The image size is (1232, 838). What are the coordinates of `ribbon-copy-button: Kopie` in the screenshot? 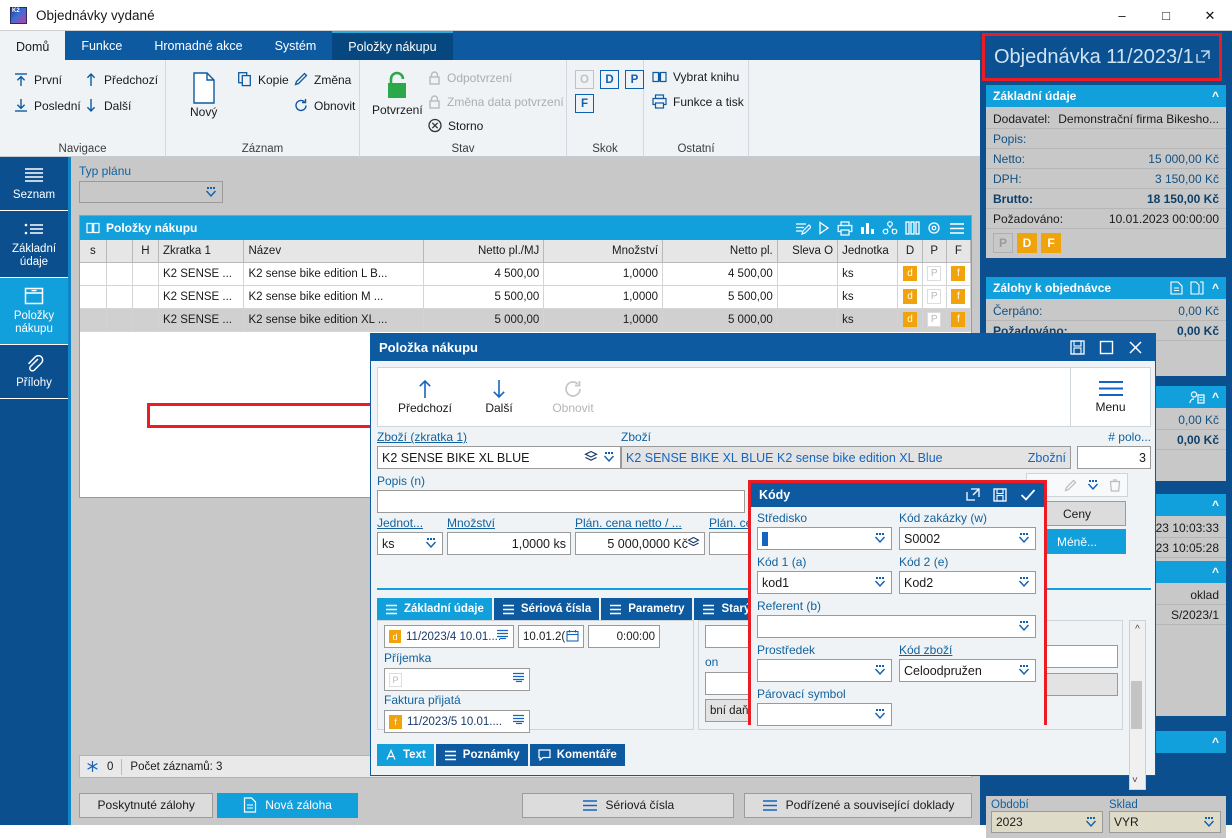 It's located at (263, 79).